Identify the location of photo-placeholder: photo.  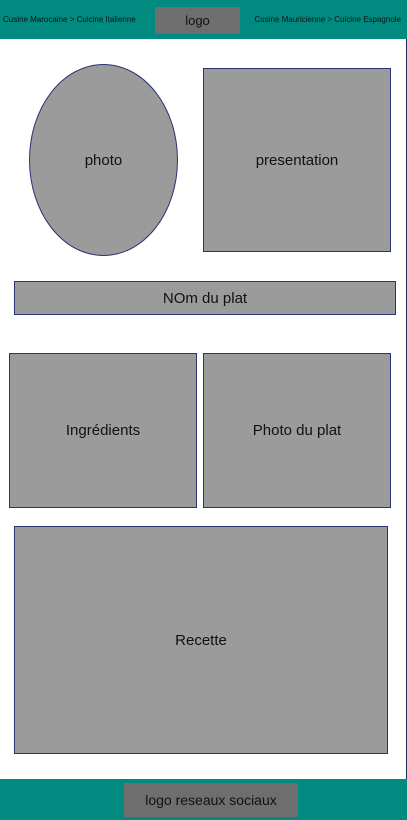
(103, 160).